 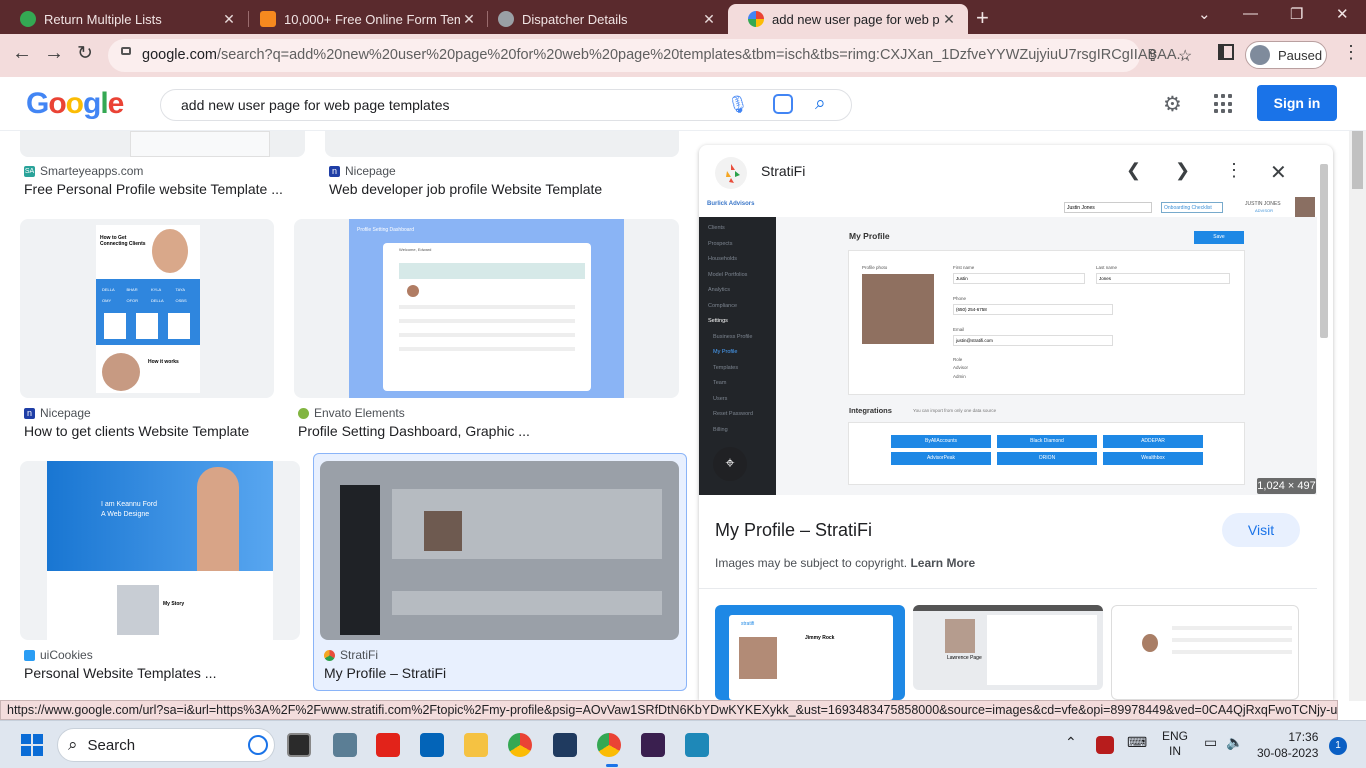 What do you see at coordinates (54, 53) in the screenshot?
I see `forward-arrow-icon: →` at bounding box center [54, 53].